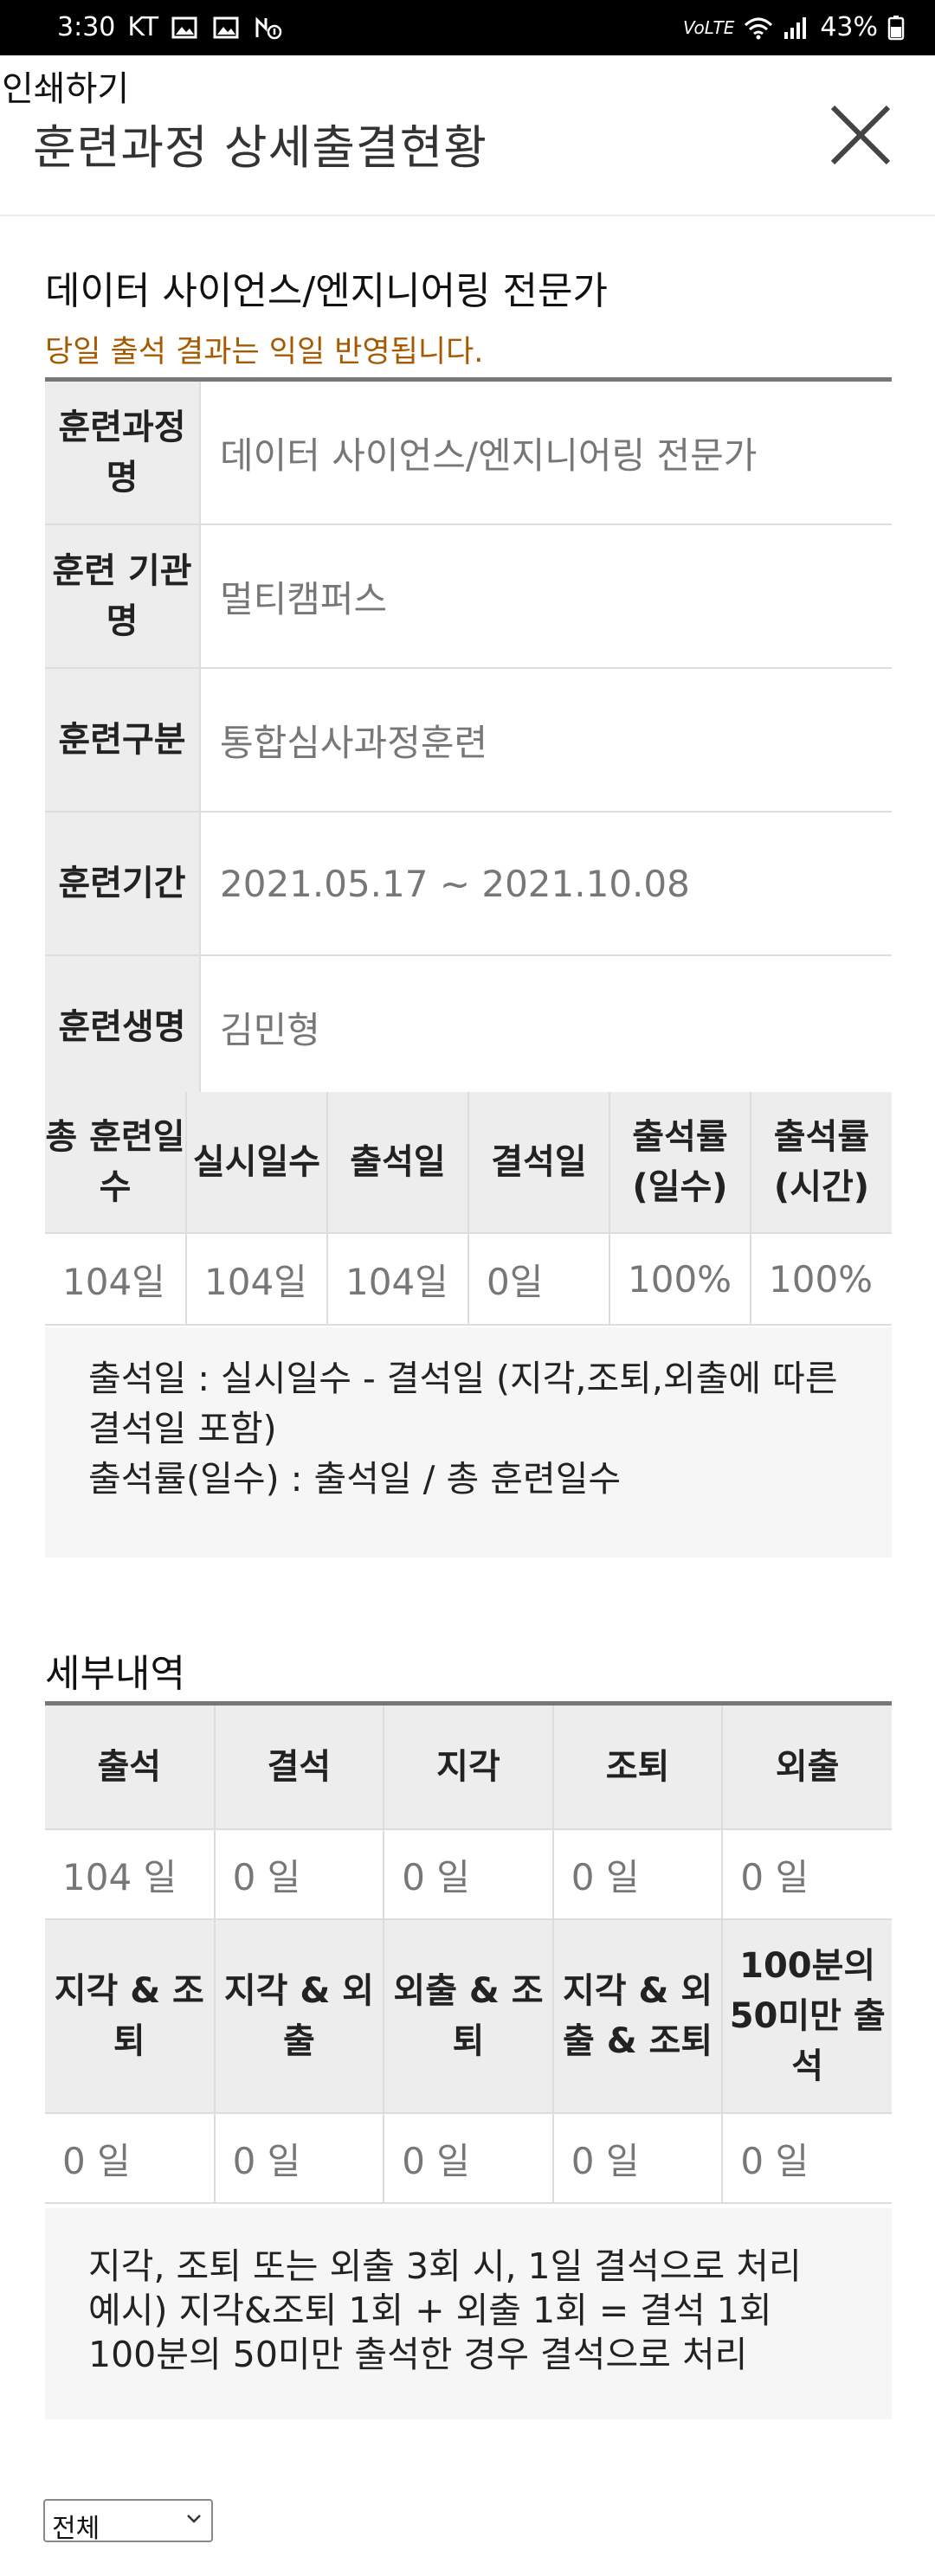 This screenshot has width=935, height=2576. What do you see at coordinates (896, 28) in the screenshot?
I see `battery-icon` at bounding box center [896, 28].